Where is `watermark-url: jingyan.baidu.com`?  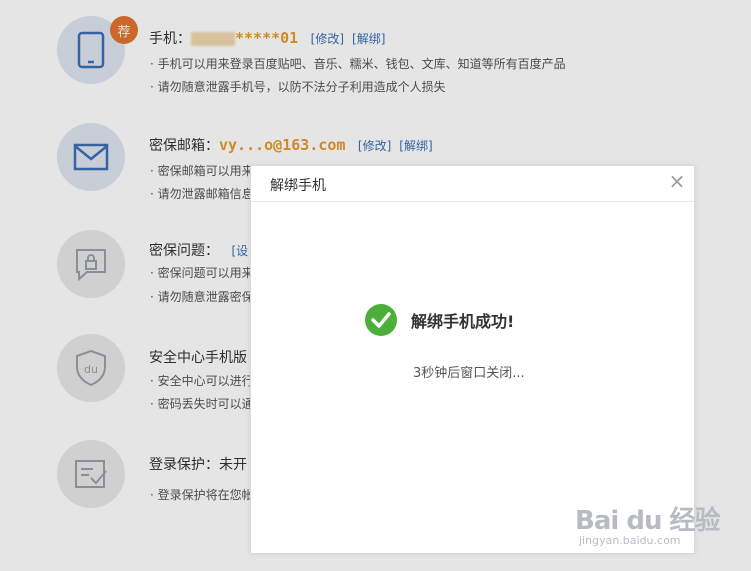 watermark-url: jingyan.baidu.com is located at coordinates (630, 540).